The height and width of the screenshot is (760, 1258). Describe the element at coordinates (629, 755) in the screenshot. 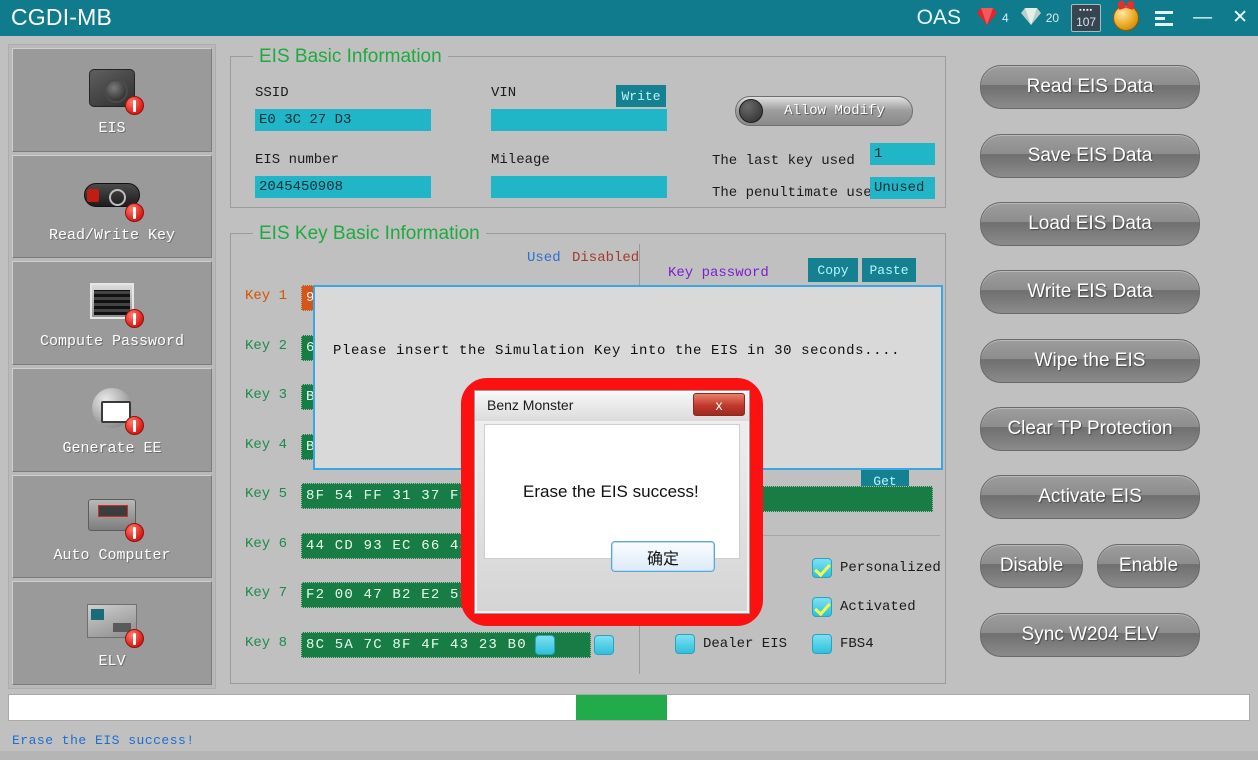

I see `window-bottom-edge` at that location.